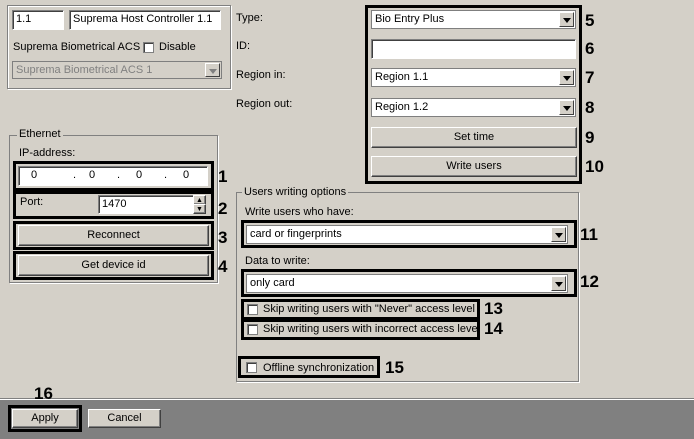  What do you see at coordinates (148, 47) in the screenshot?
I see `disable-checkbox` at bounding box center [148, 47].